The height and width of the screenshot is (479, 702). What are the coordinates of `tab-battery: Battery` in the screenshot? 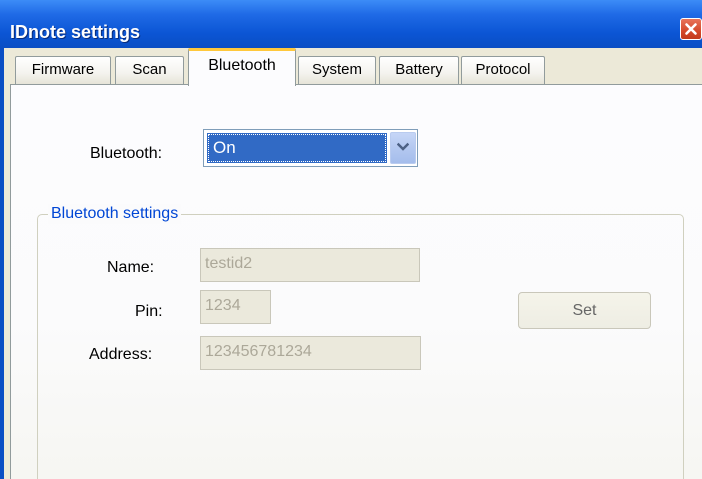 It's located at (419, 70).